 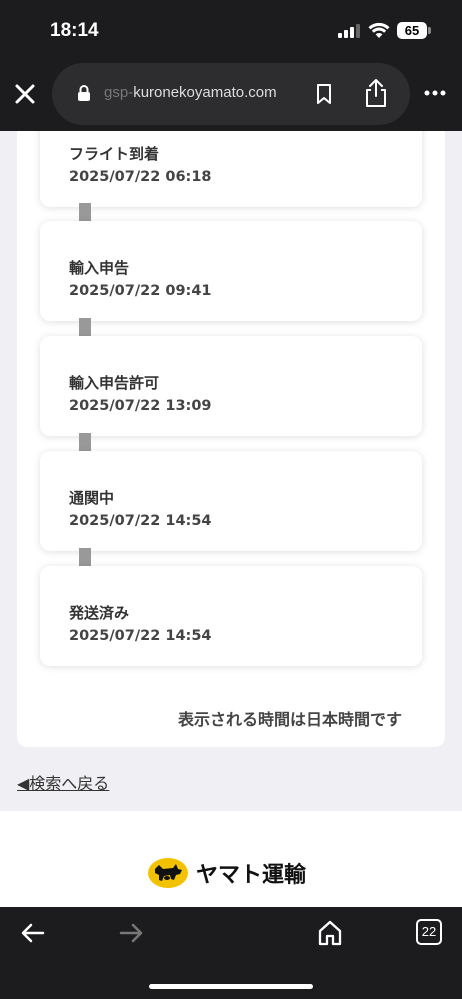 What do you see at coordinates (435, 93) in the screenshot?
I see `more-icon` at bounding box center [435, 93].